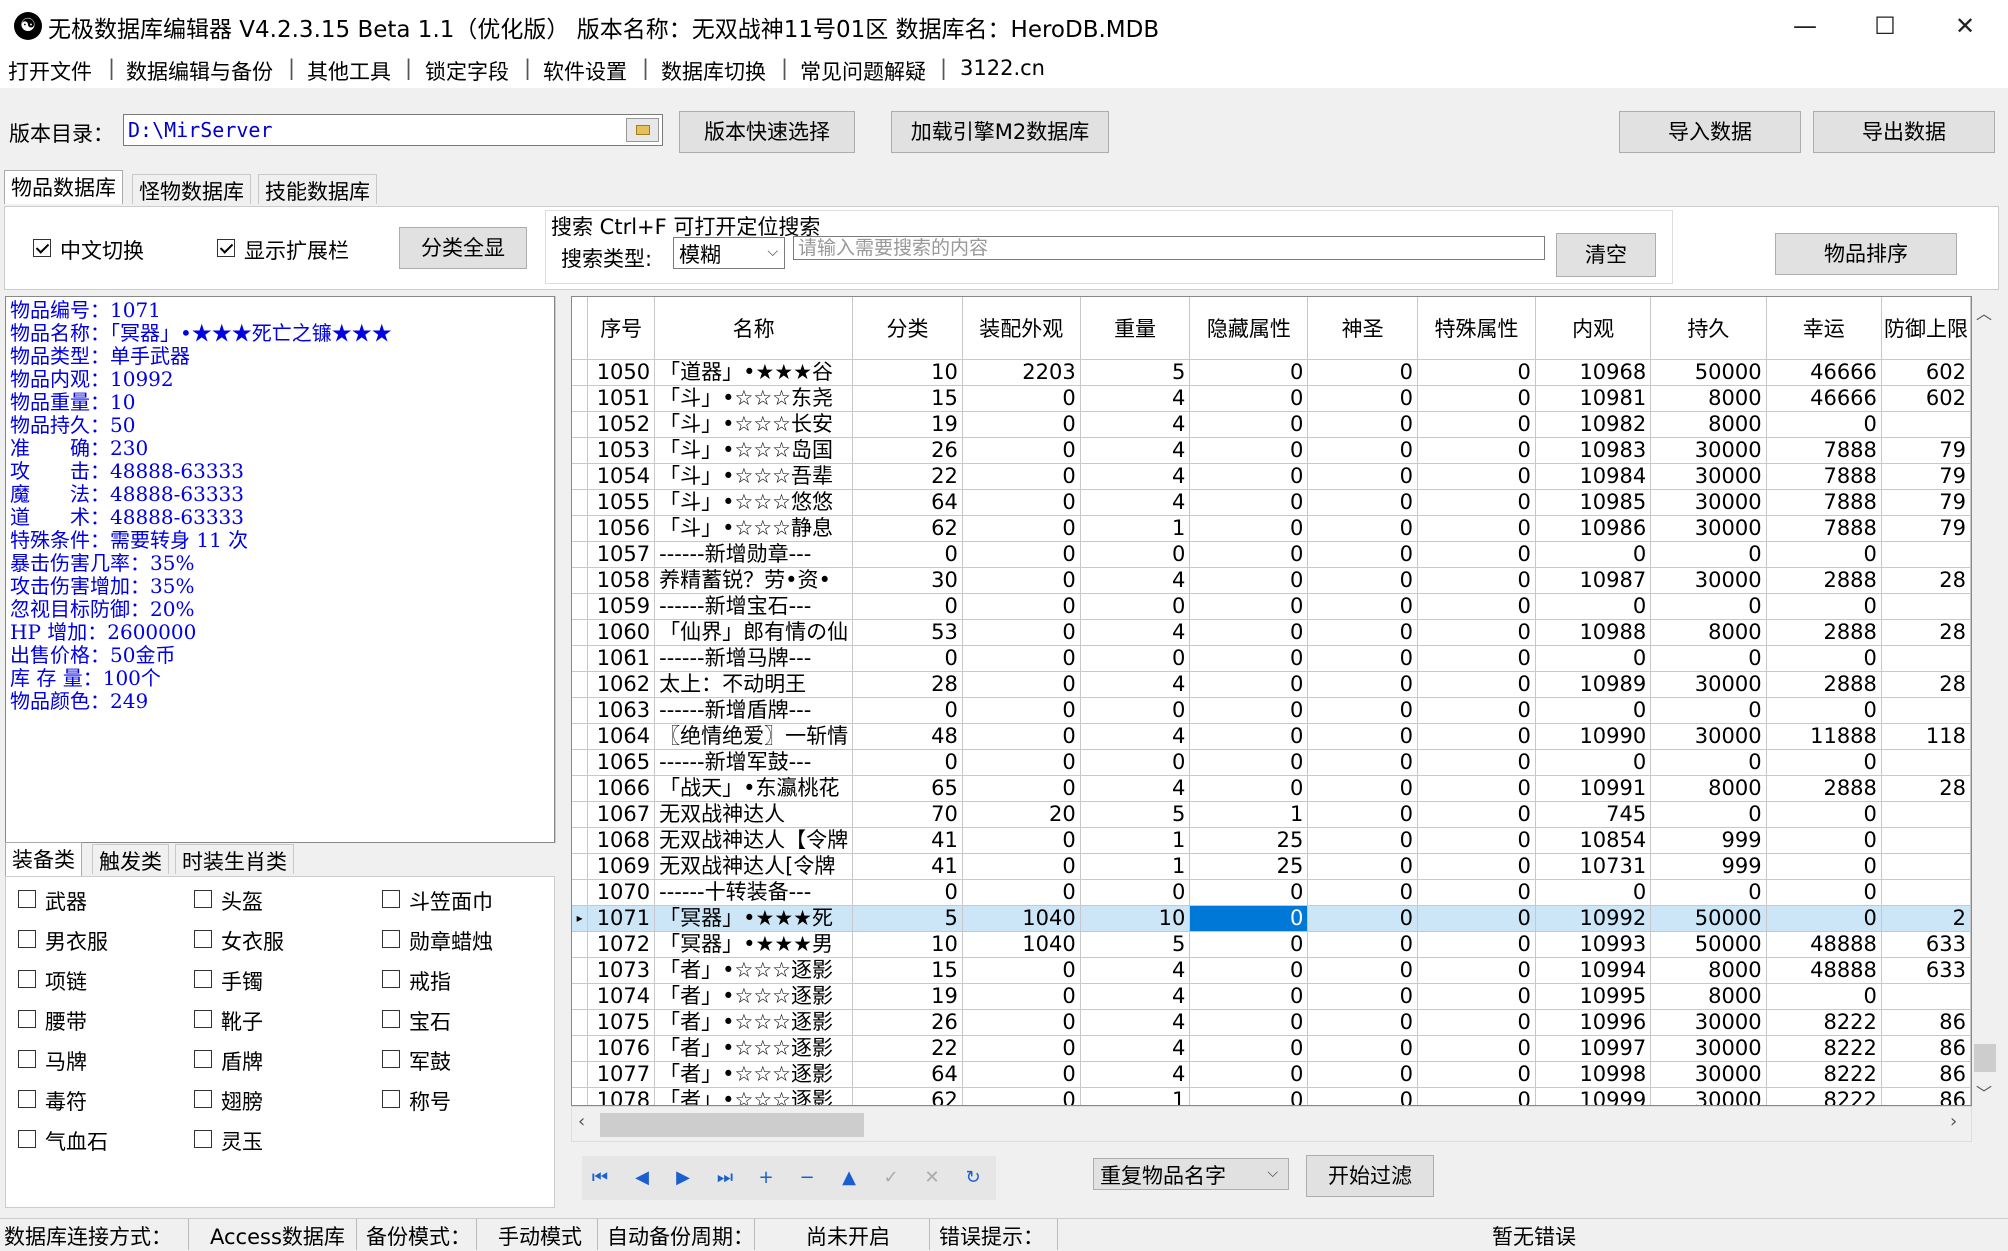 This screenshot has width=2008, height=1251. I want to click on table-cell: 7888, so click(1824, 476).